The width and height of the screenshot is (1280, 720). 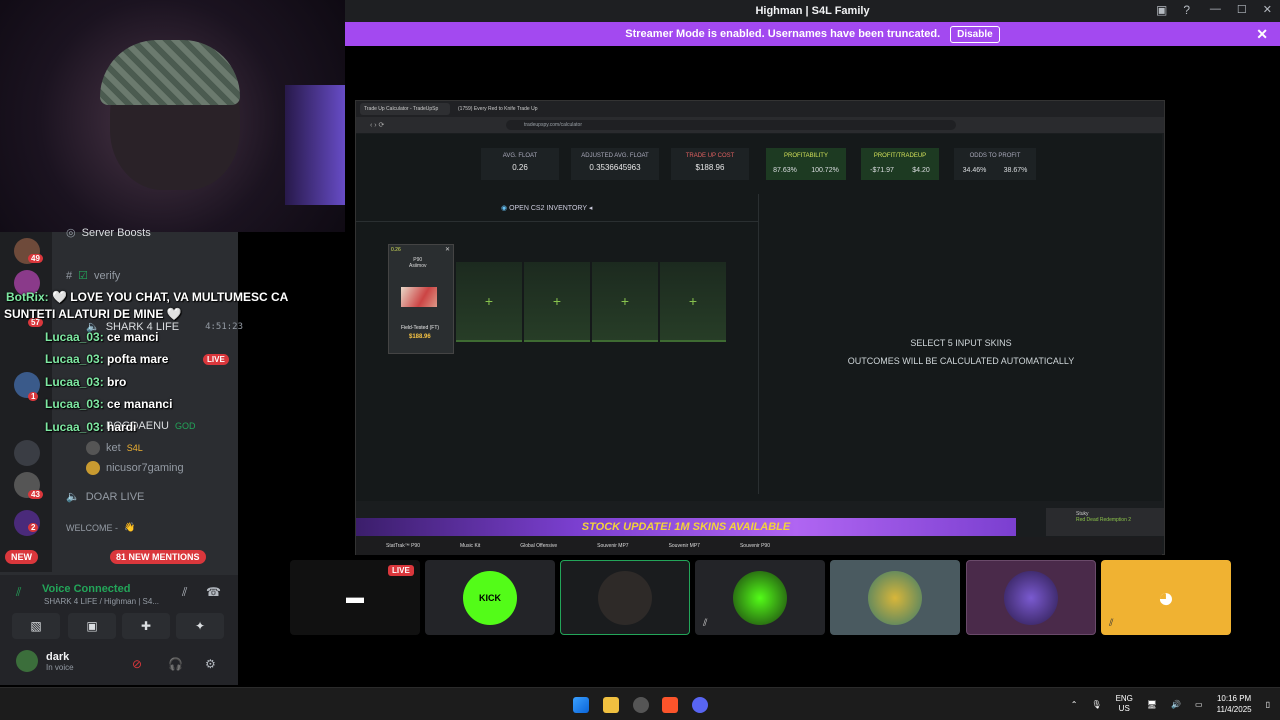 I want to click on signal-icon: ⫽, so click(x=19, y=592).